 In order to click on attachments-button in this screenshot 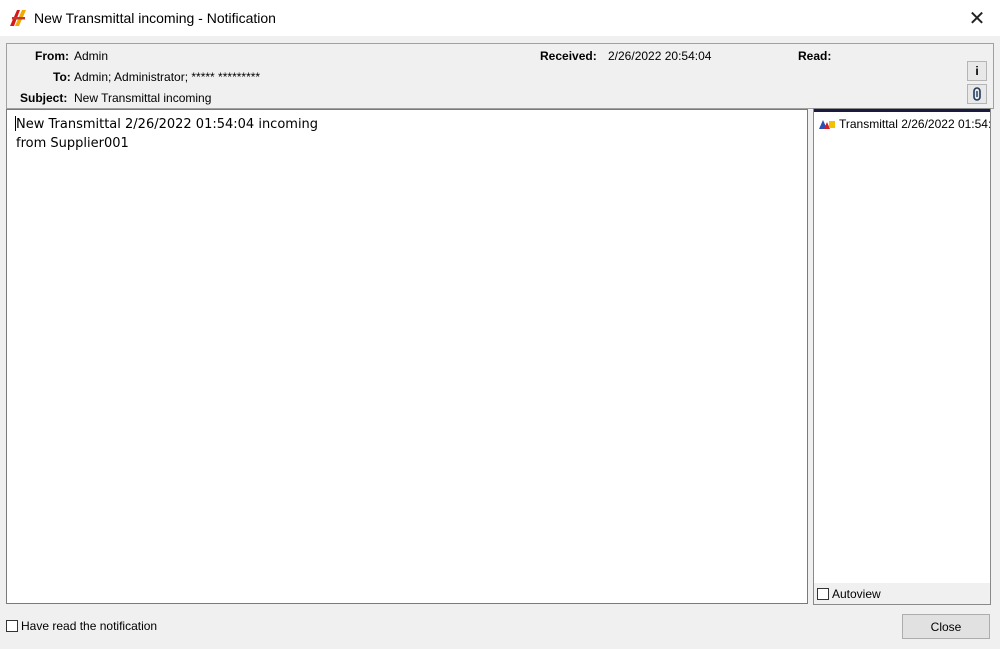, I will do `click(977, 94)`.